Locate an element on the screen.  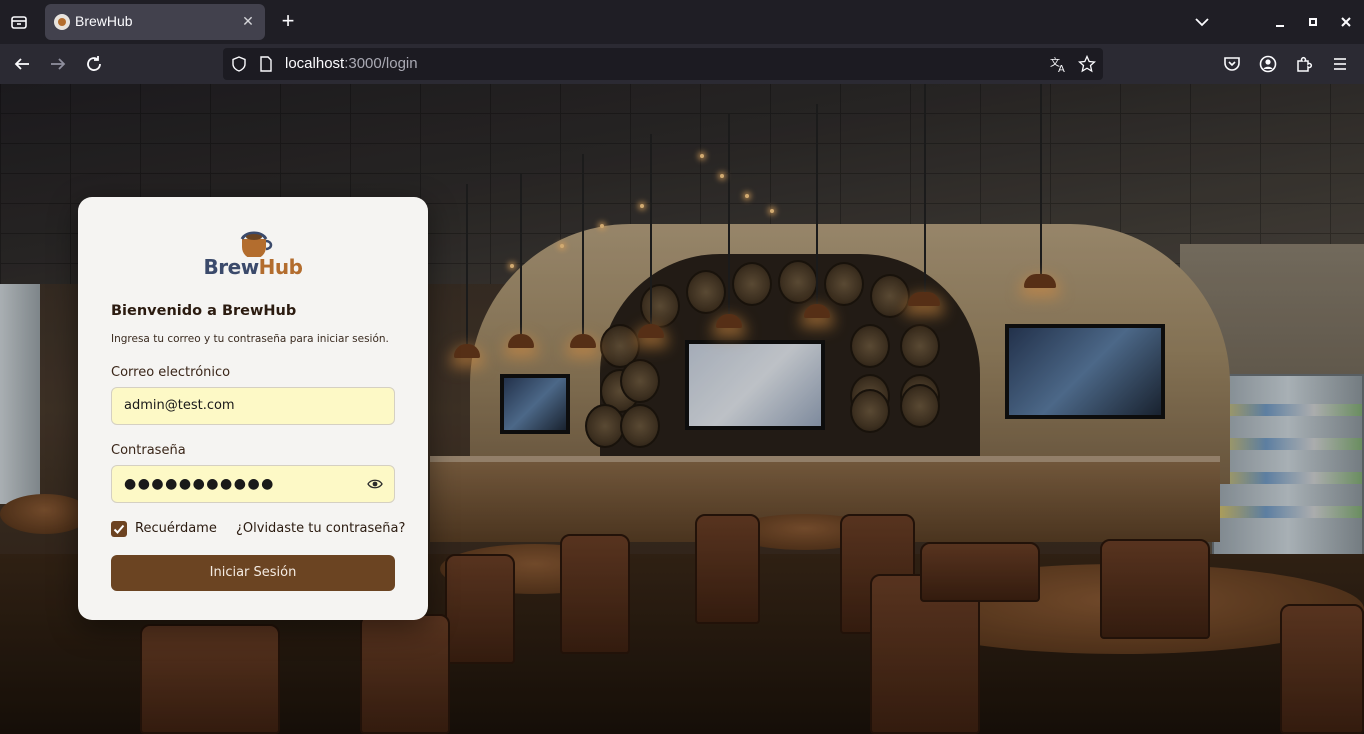
extensions-button is located at coordinates (1304, 64).